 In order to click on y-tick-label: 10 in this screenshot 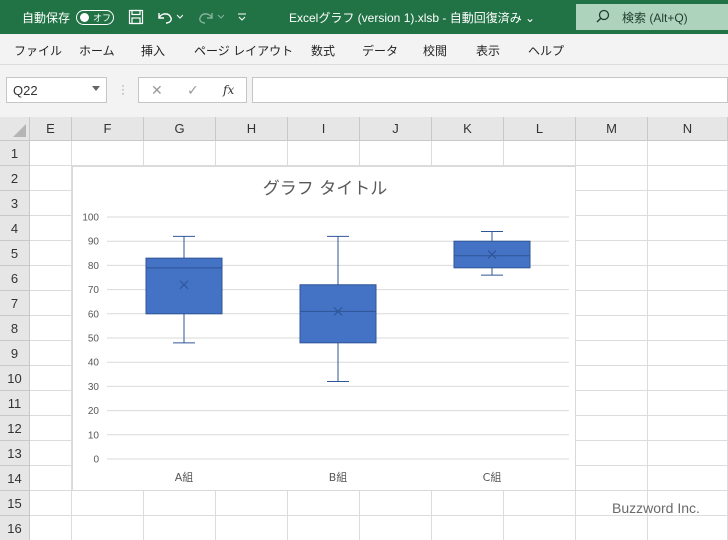, I will do `click(94, 435)`.